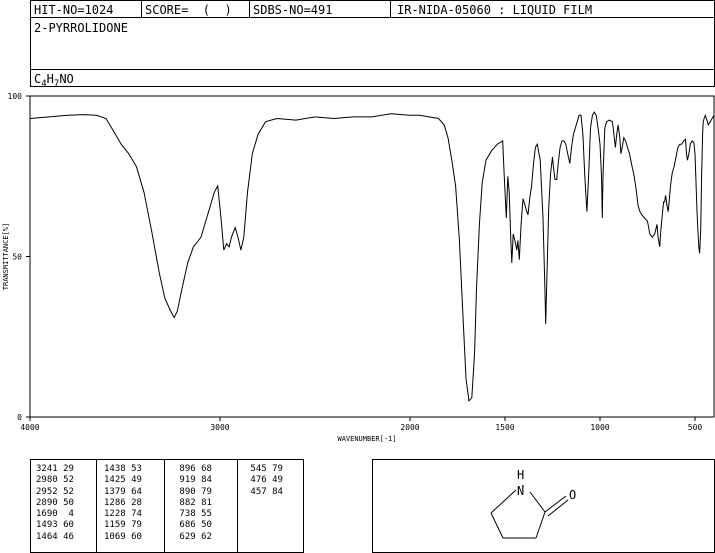 This screenshot has width=715, height=553. Describe the element at coordinates (599, 427) in the screenshot. I see `x-tick-label: 1000` at that location.